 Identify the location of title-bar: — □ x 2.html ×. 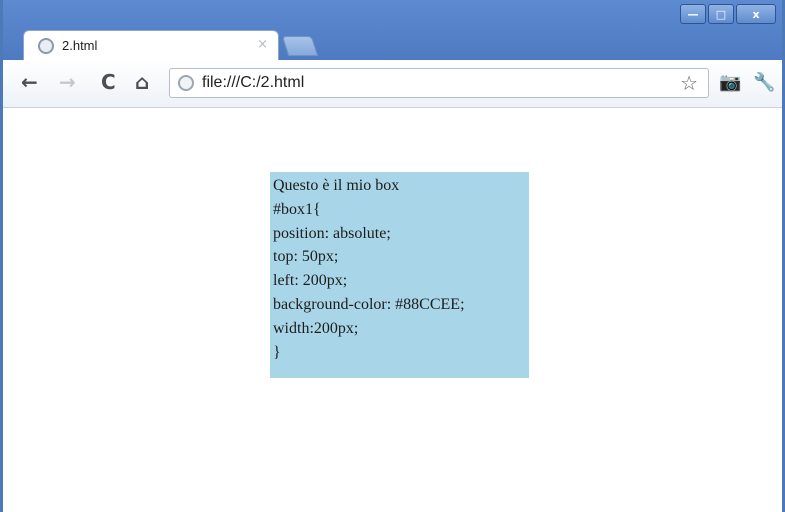
(392, 34).